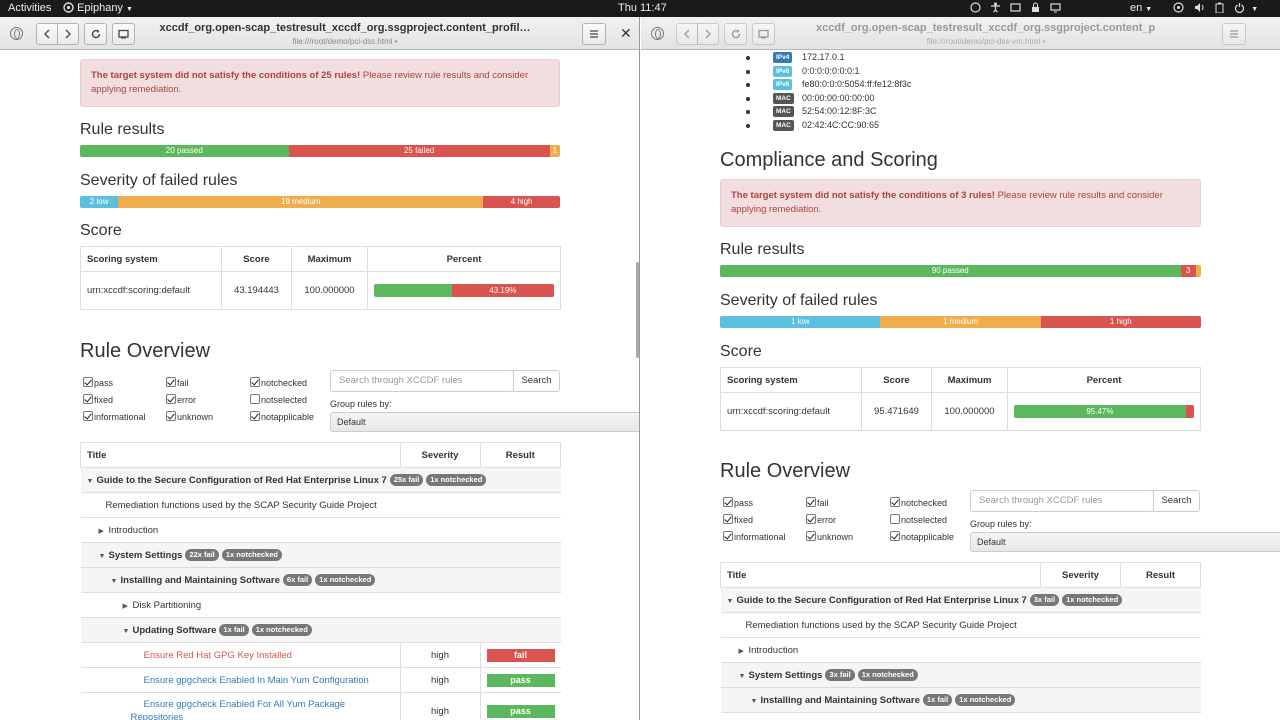 Image resolution: width=1280 pixels, height=720 pixels. What do you see at coordinates (29, 8) in the screenshot?
I see `activities-button: Activities` at bounding box center [29, 8].